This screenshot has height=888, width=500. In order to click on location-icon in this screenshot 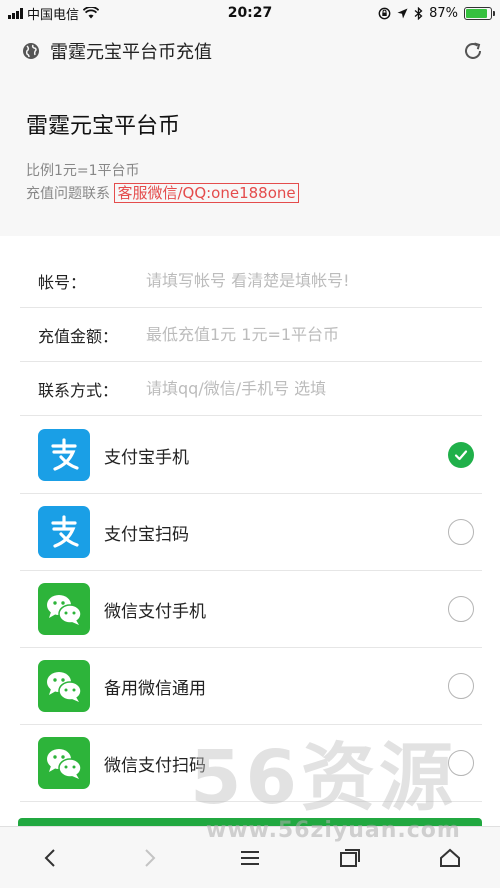, I will do `click(402, 13)`.